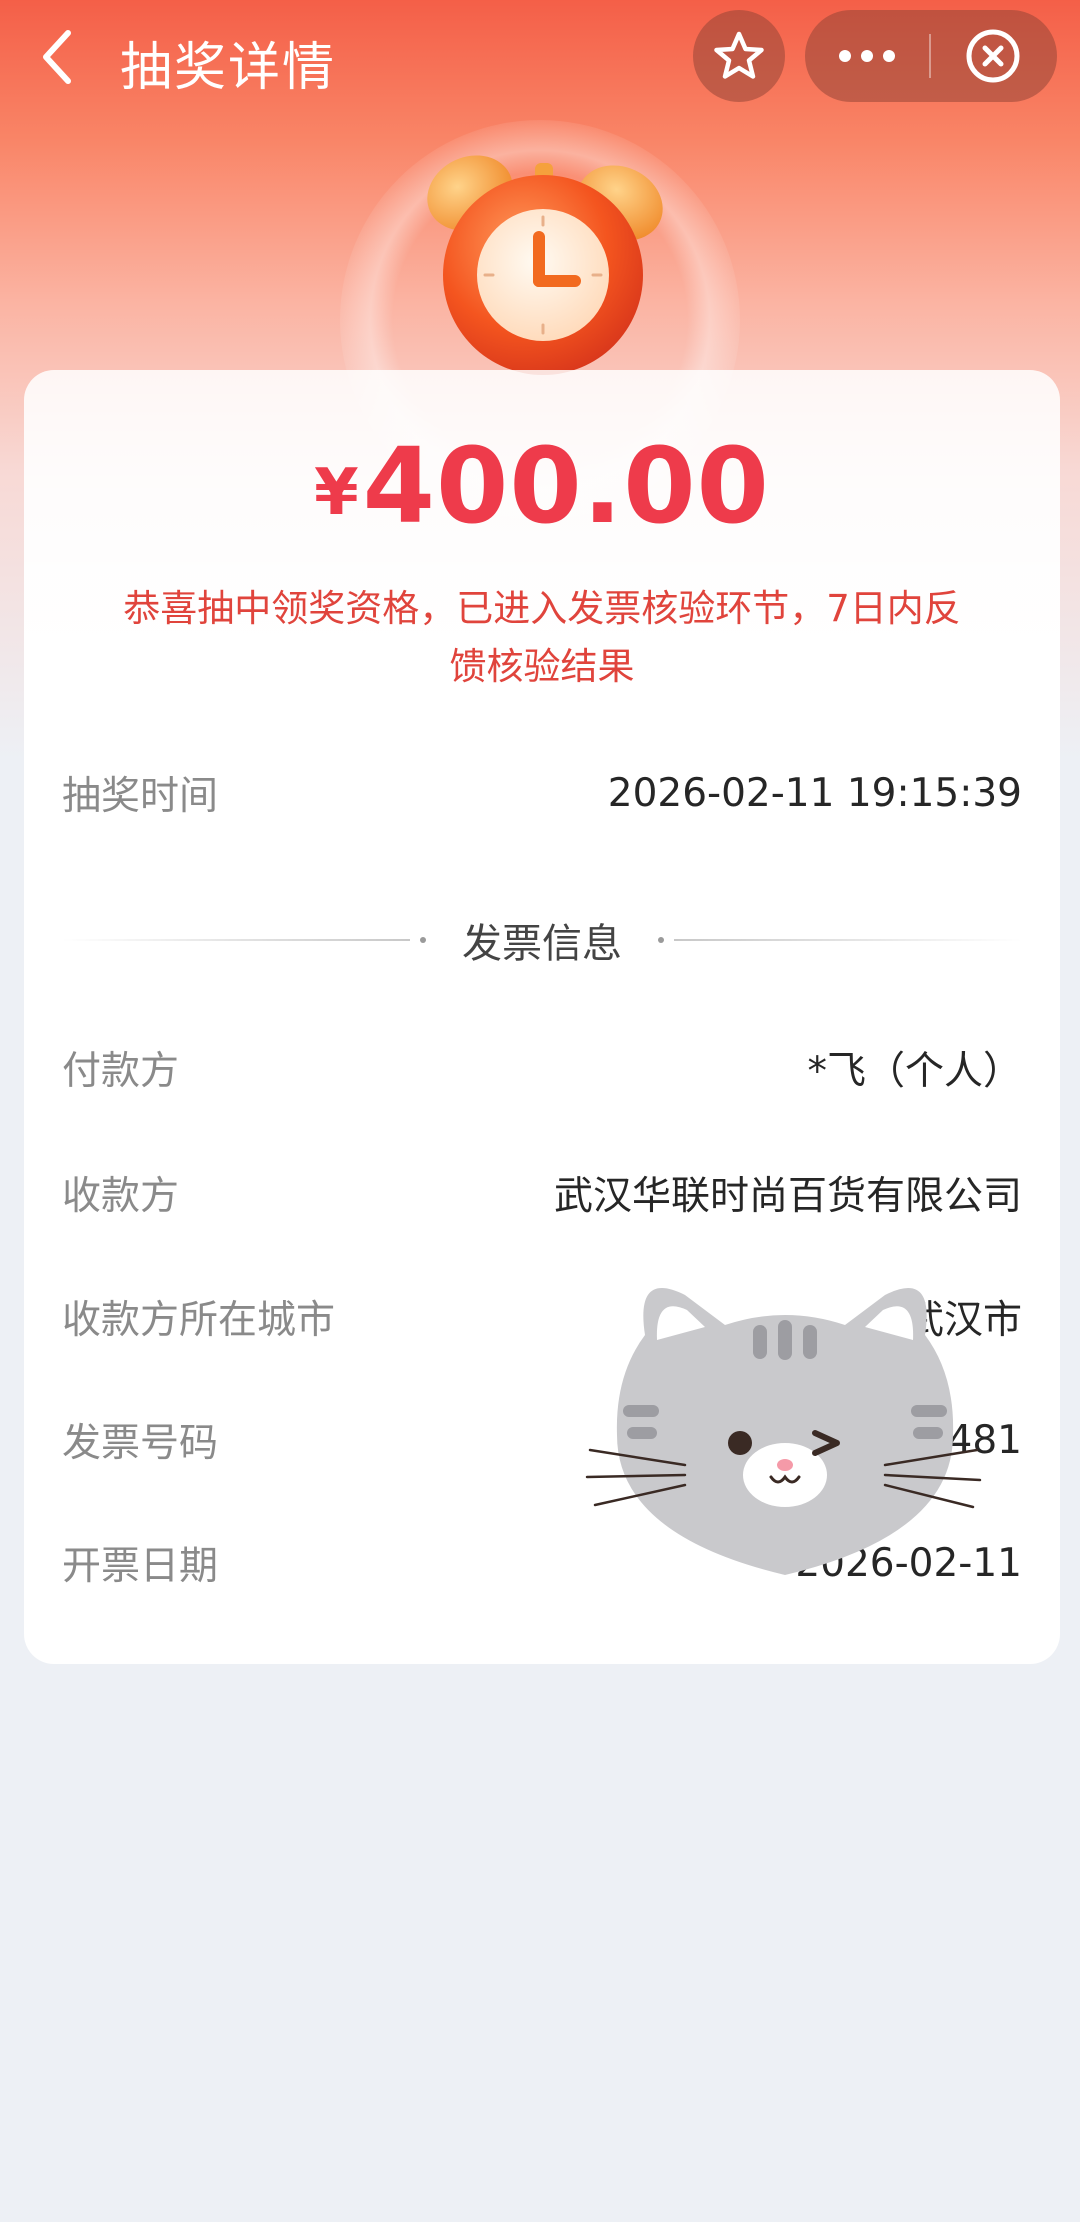 The image size is (1080, 2222). Describe the element at coordinates (121, 1071) in the screenshot. I see `payer-label: 付款方` at that location.